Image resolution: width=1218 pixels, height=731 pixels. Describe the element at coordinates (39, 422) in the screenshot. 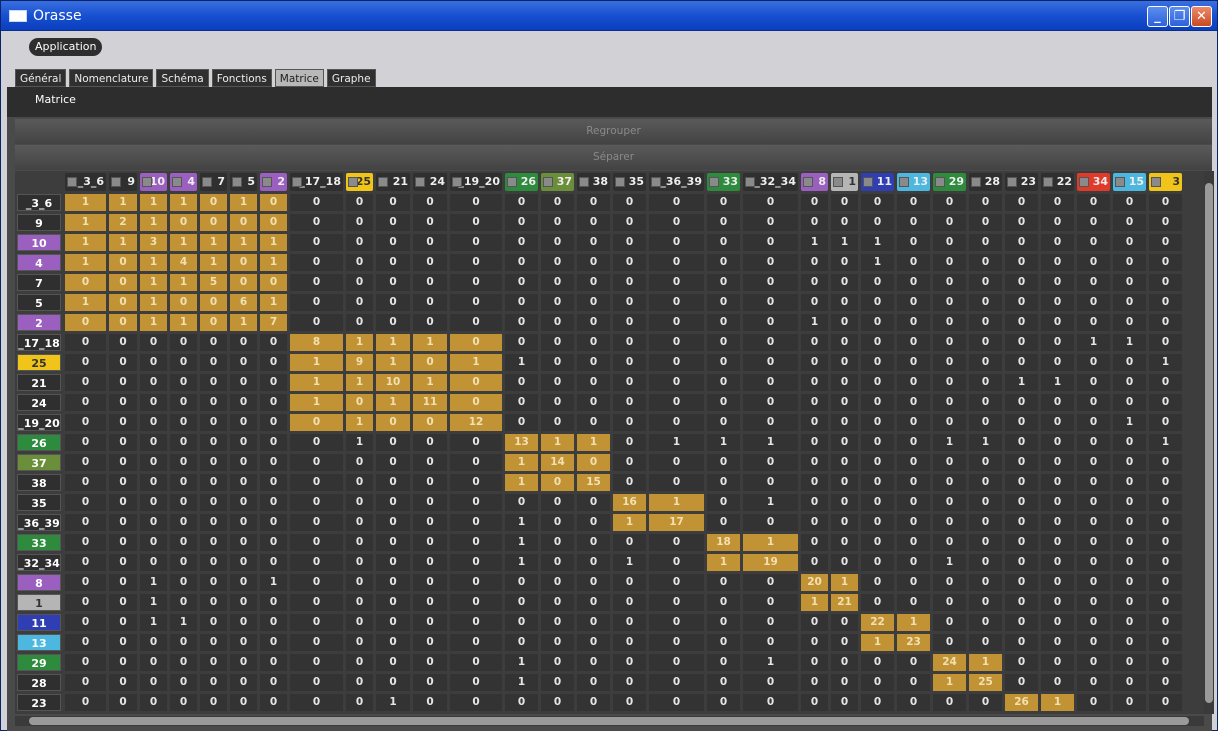

I see `row-header: _19_20` at that location.